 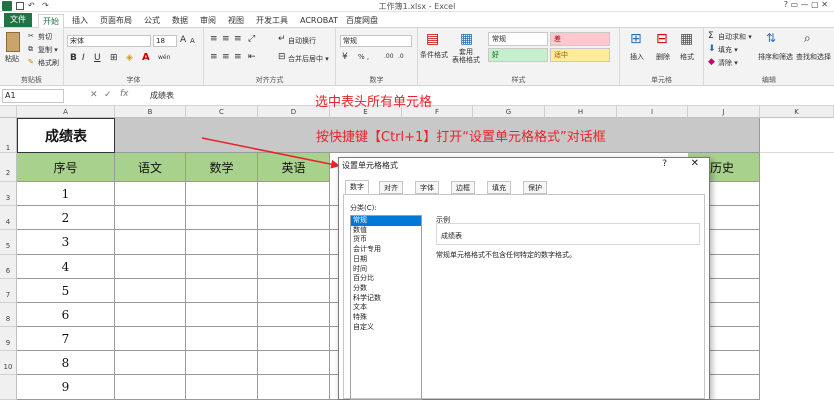 I want to click on serial-cell: 3, so click(x=66, y=242).